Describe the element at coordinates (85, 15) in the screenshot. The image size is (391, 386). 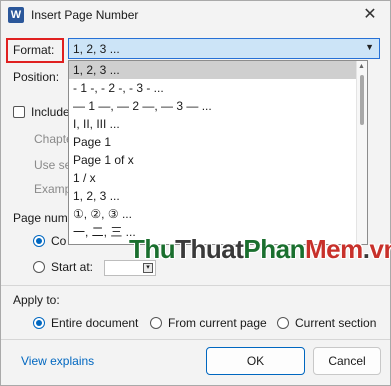
I see `dialog-title: Insert Page Number` at that location.